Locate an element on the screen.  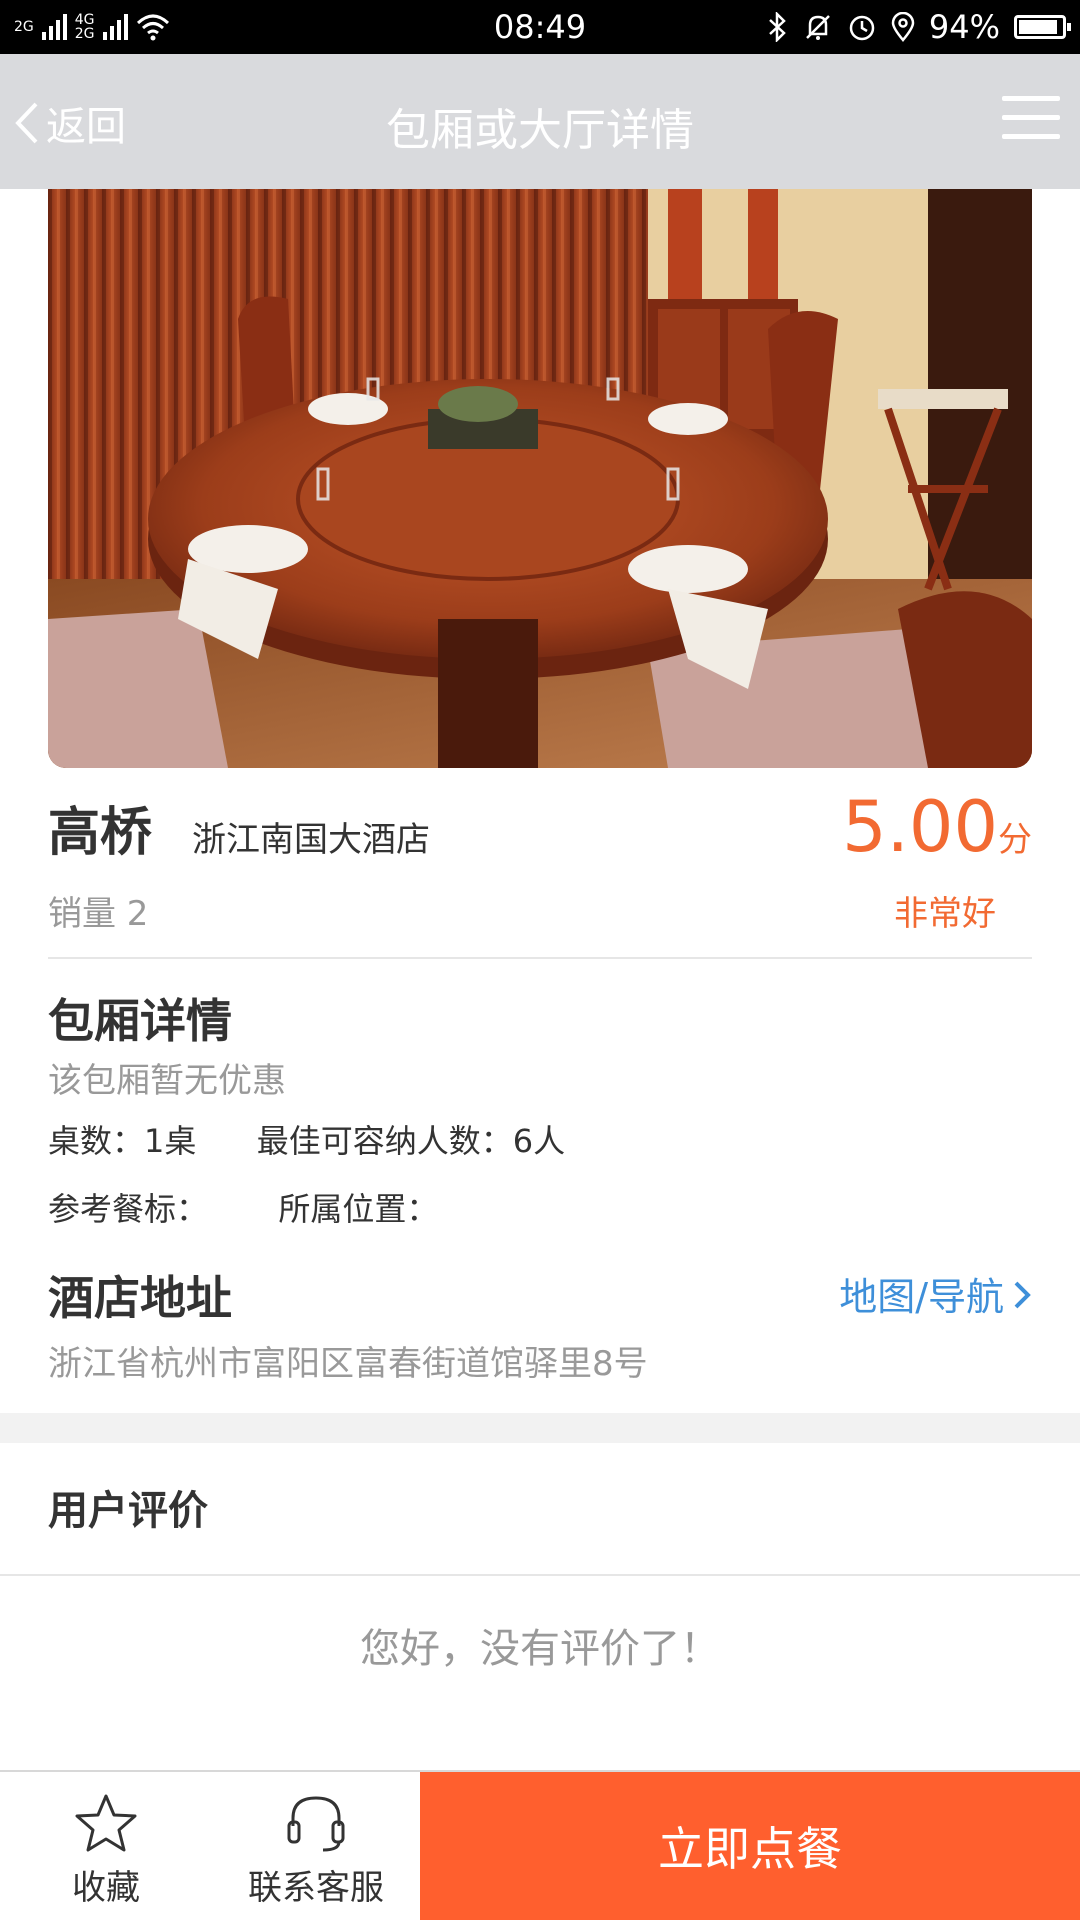
room-info: 高桥 浙江南国大酒店 5.00分 销量 2 非常好 is located at coordinates (540, 873).